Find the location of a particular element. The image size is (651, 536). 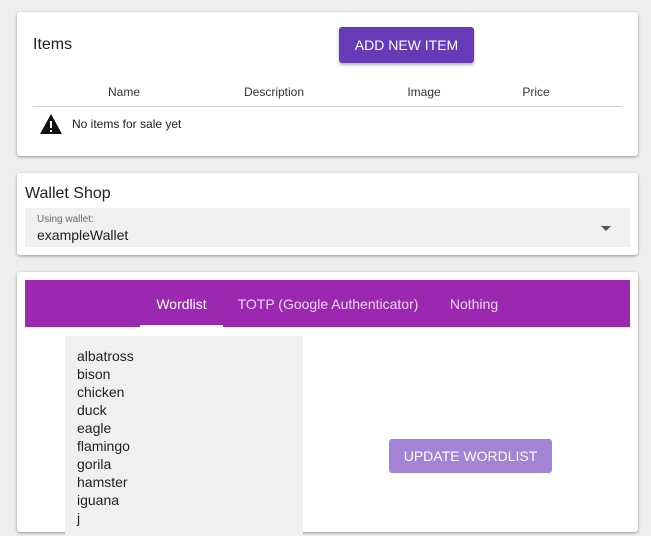

warning-icon is located at coordinates (51, 124).